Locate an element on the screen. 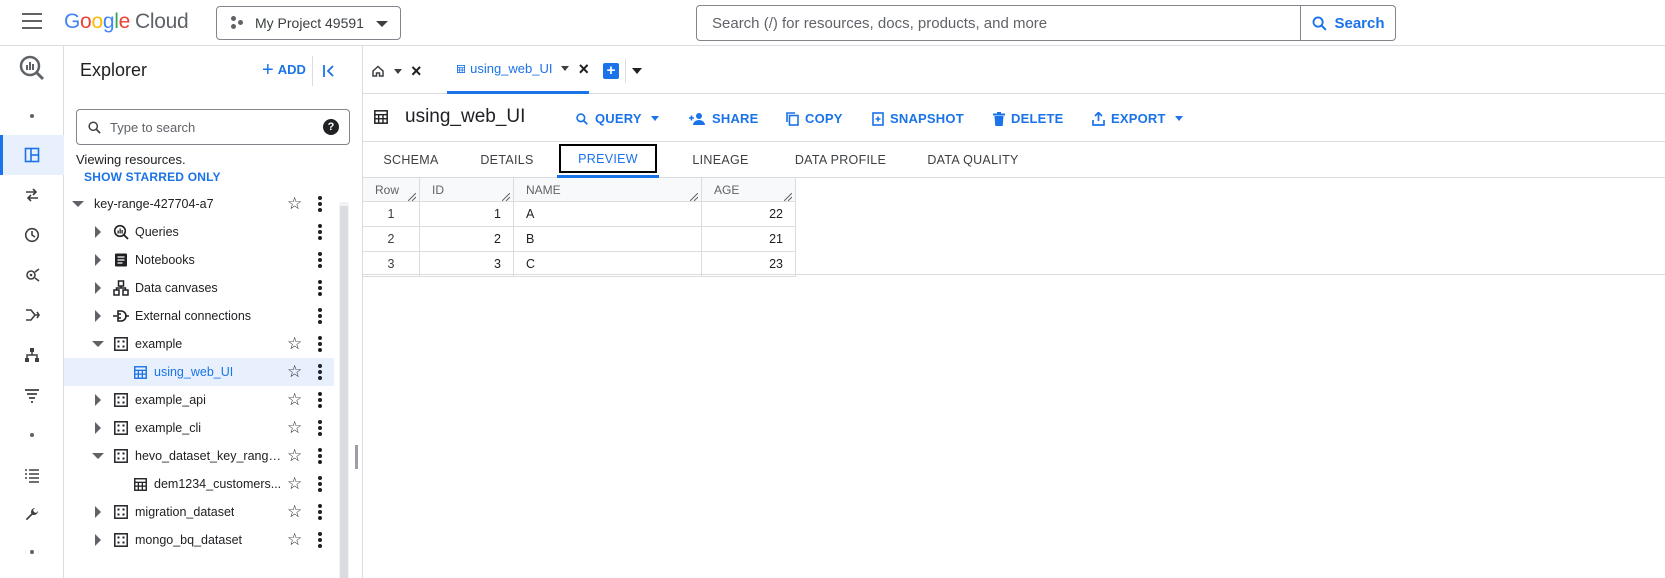  table-cell: 1 is located at coordinates (467, 214).